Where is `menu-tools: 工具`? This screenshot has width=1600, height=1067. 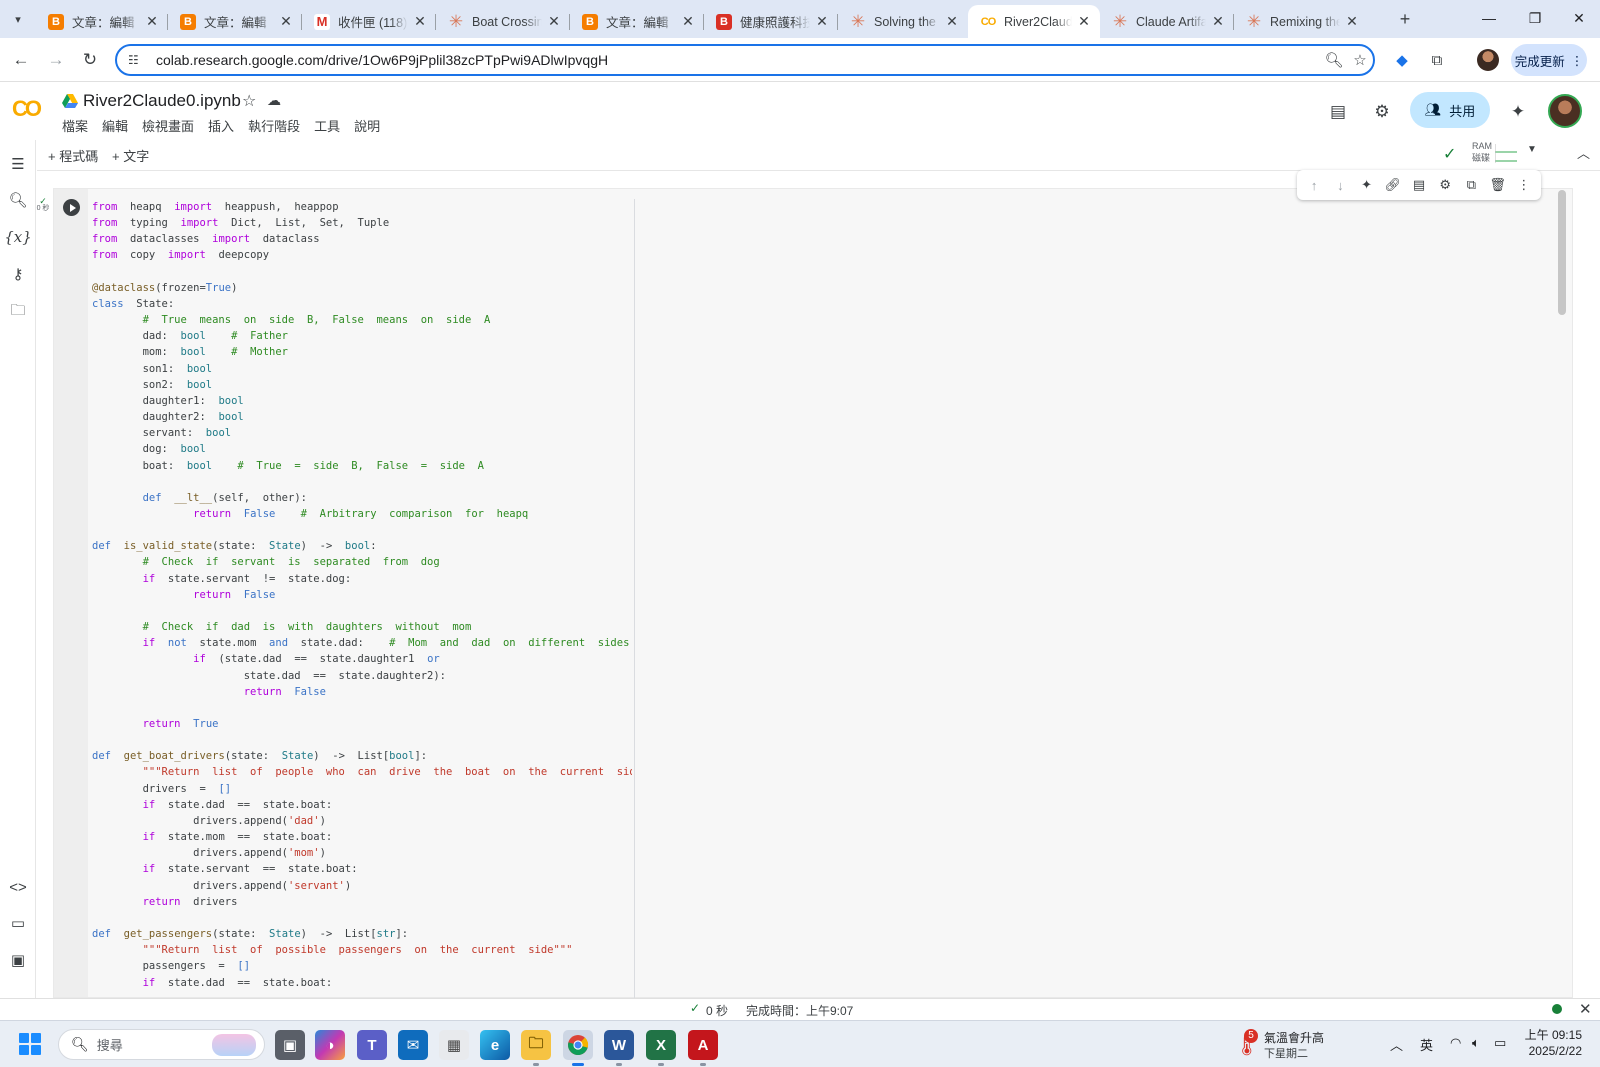
menu-tools: 工具 is located at coordinates (327, 125).